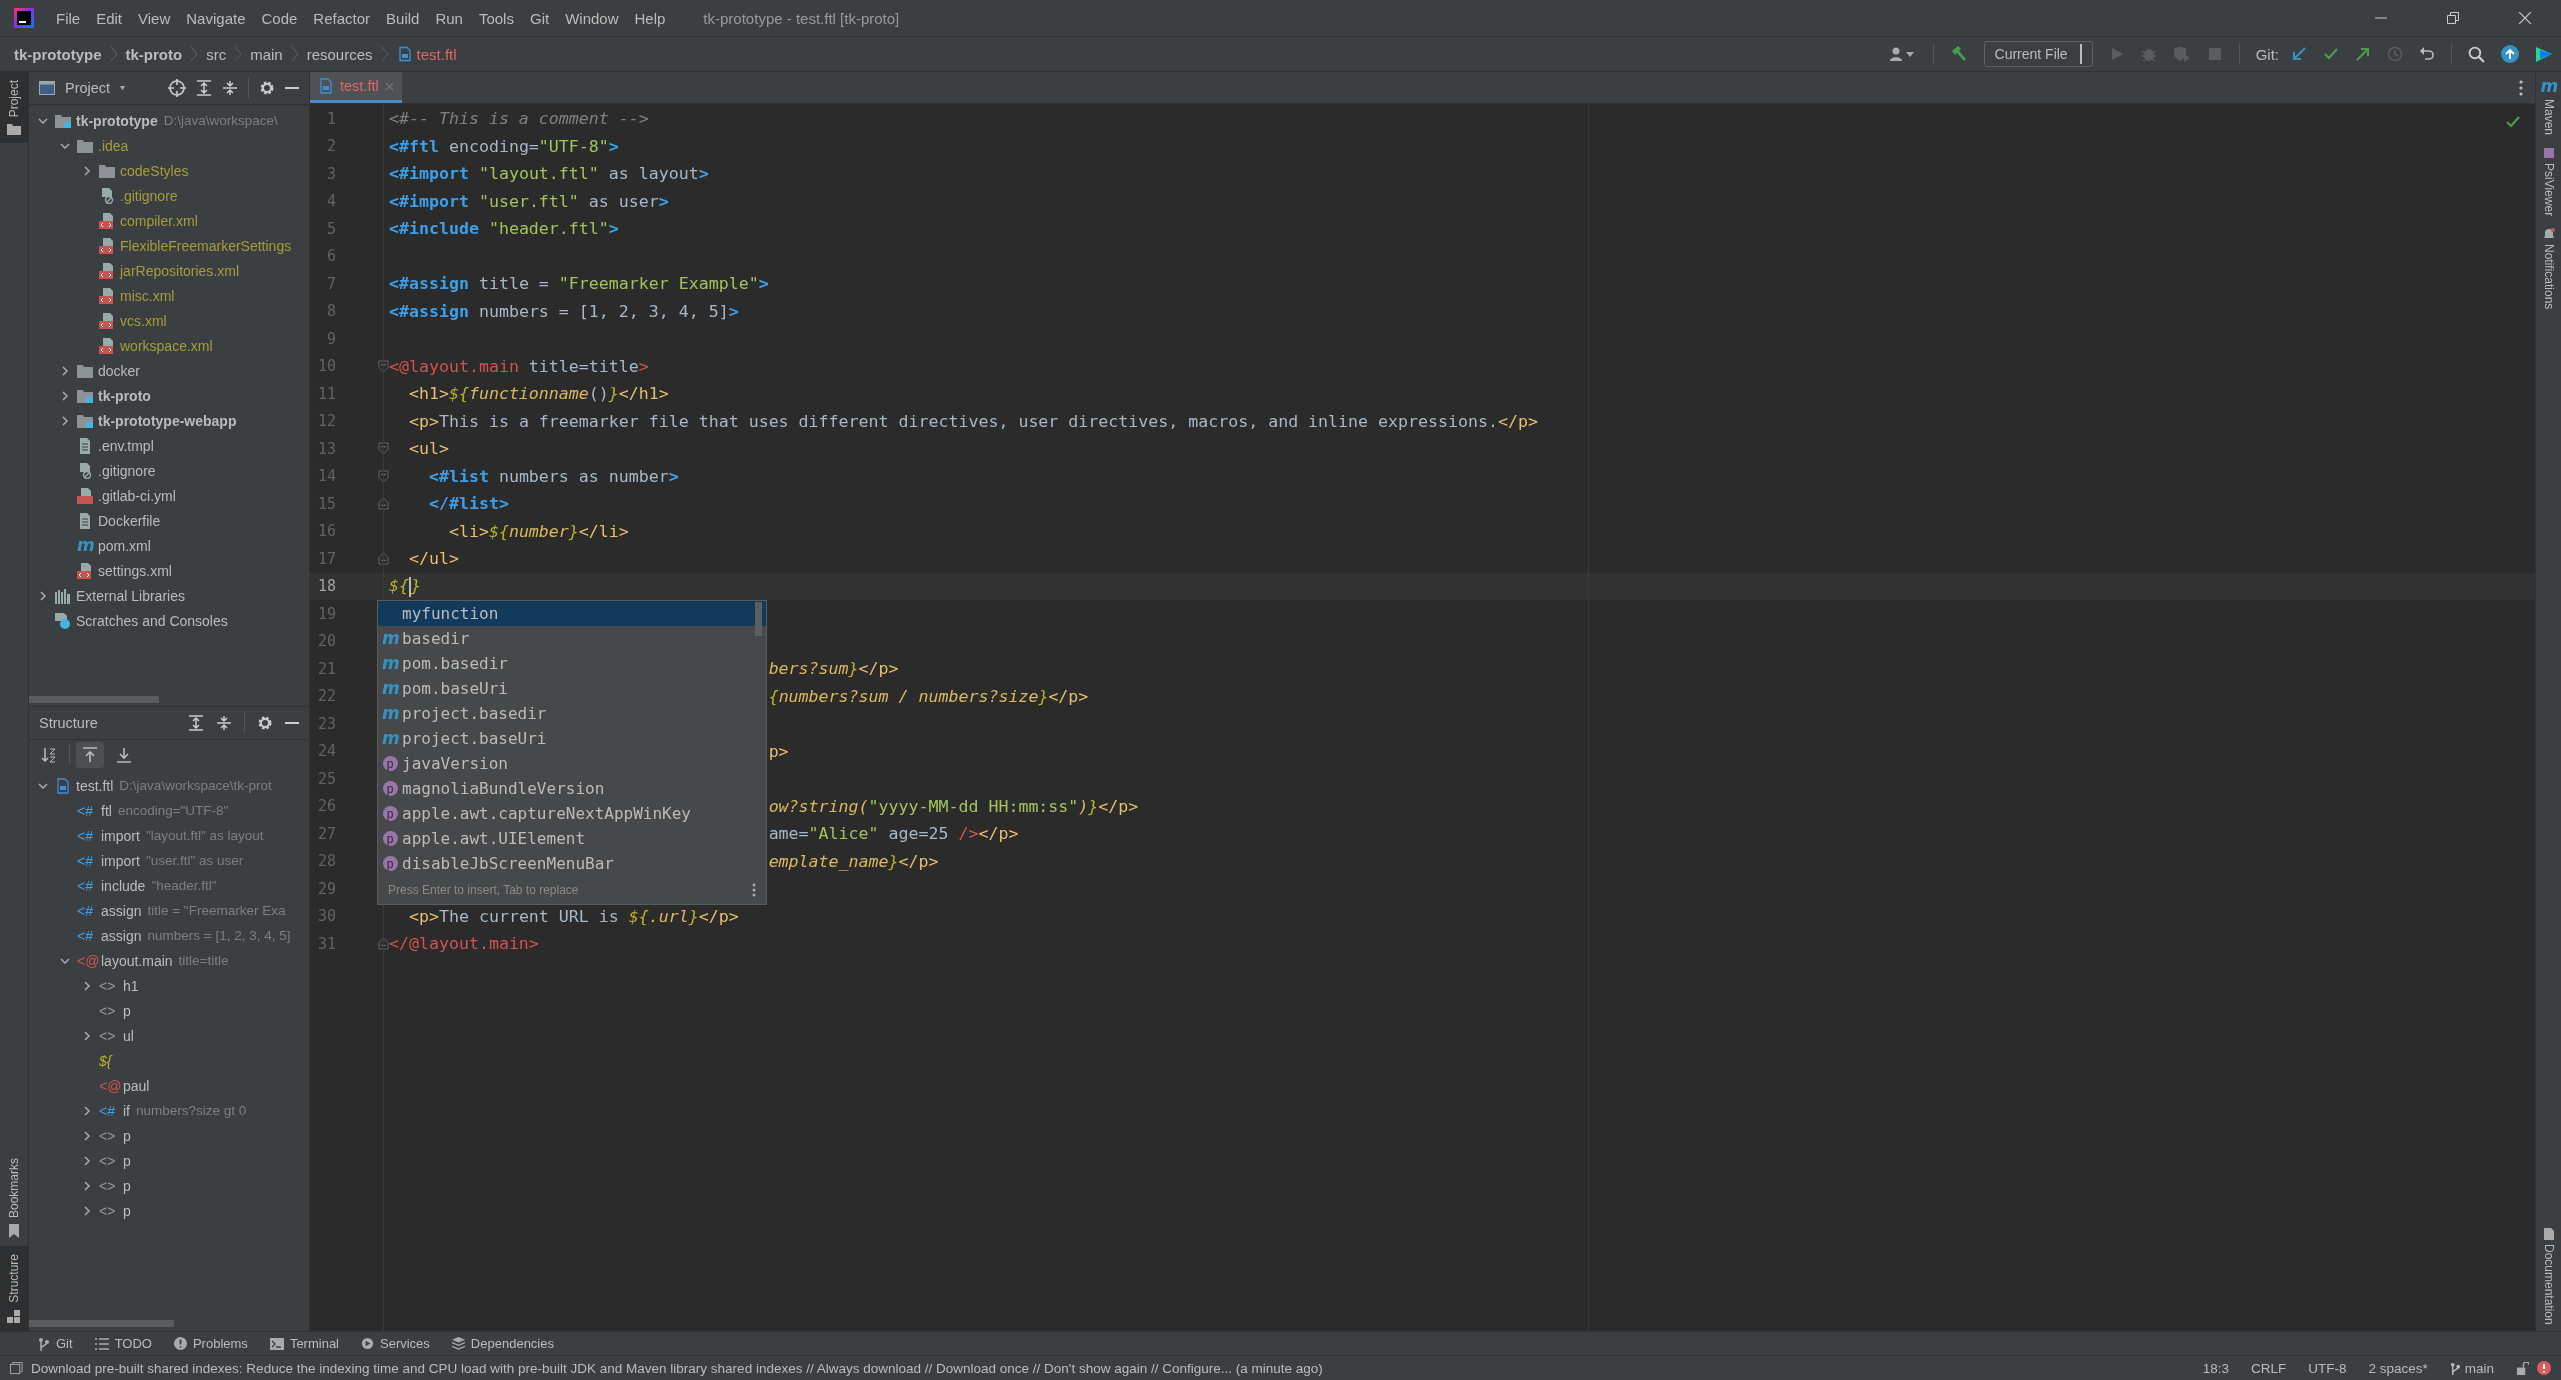 Image resolution: width=2561 pixels, height=1380 pixels. Describe the element at coordinates (650, 18) in the screenshot. I see `menu-item: Help` at that location.